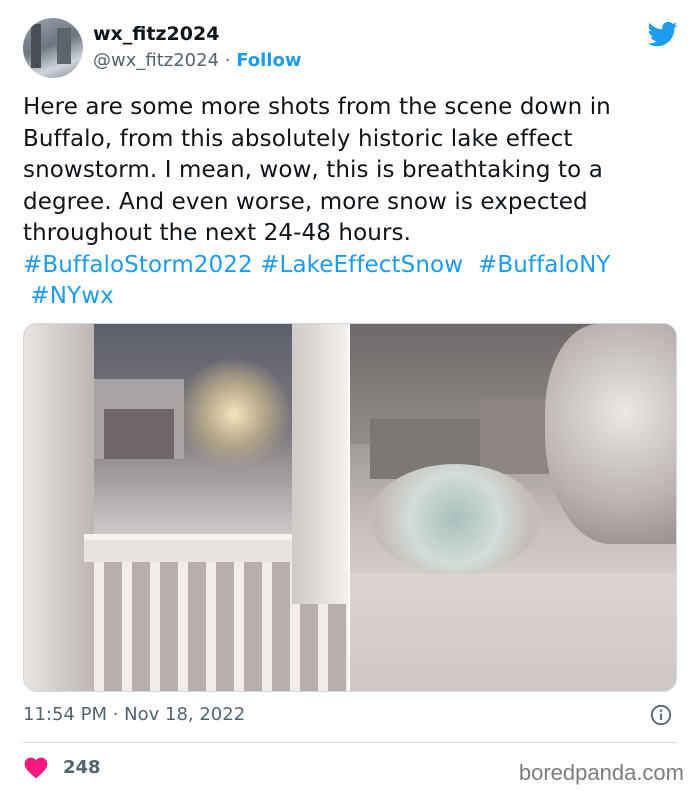  I want to click on like-count: 248, so click(82, 767).